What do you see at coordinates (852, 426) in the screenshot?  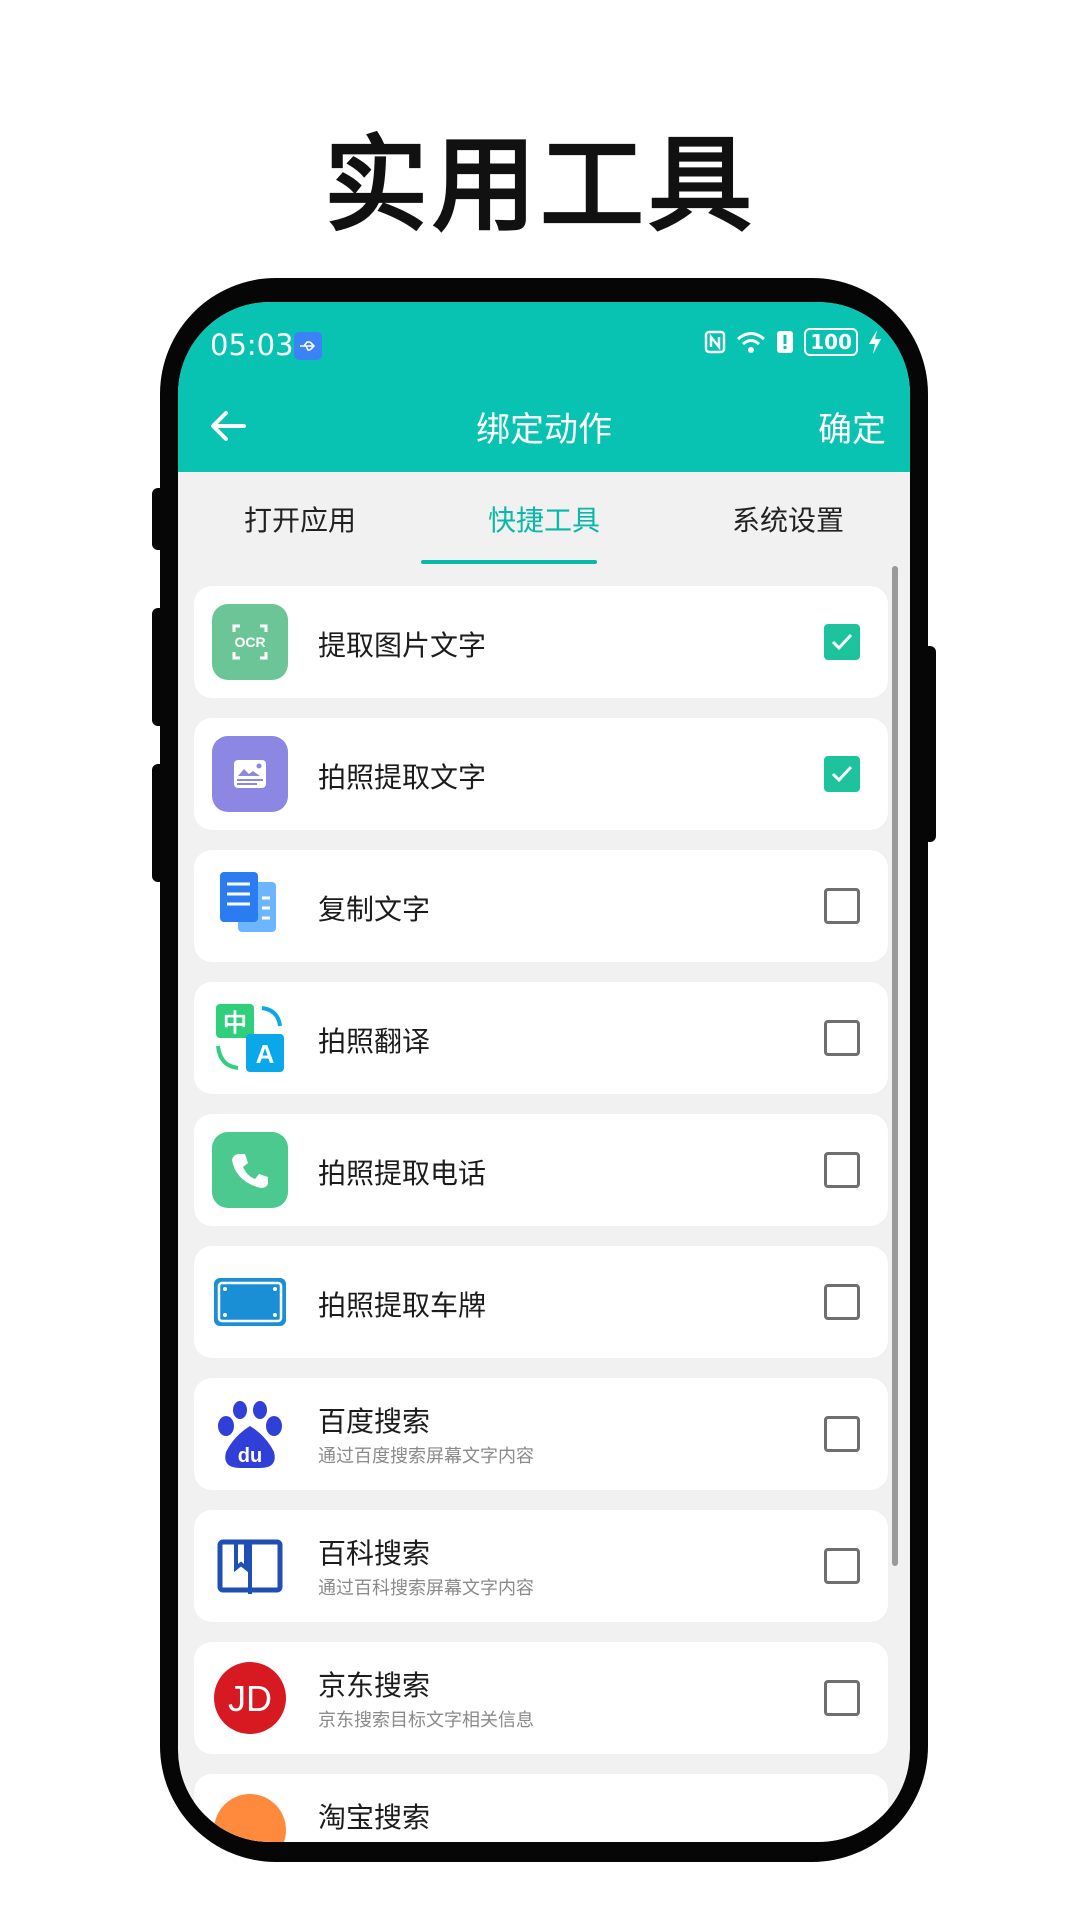 I see `confirm-button: 确定` at bounding box center [852, 426].